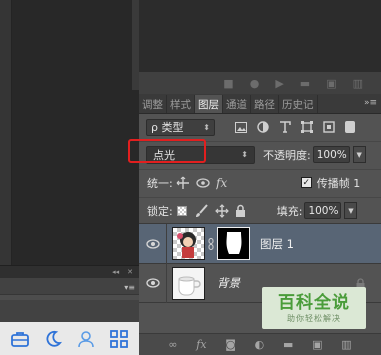  I want to click on filter-icons, so click(295, 127).